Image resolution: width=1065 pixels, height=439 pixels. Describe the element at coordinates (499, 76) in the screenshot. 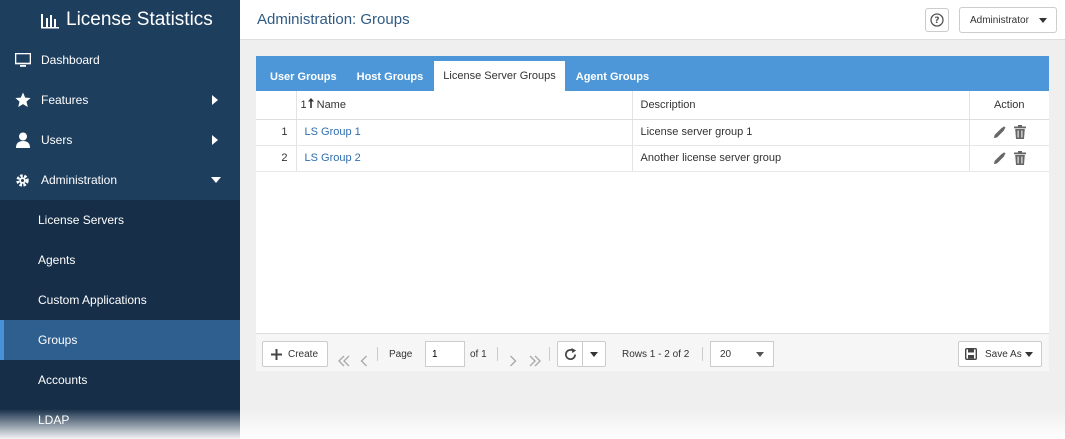

I see `tab-license-server-groups: License Server Groups` at that location.